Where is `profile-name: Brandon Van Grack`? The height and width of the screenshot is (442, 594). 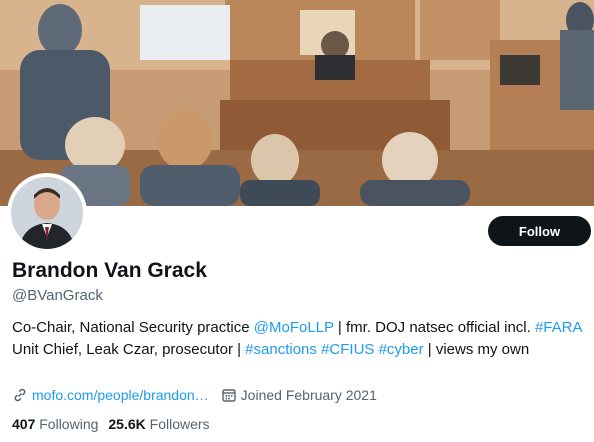
profile-name: Brandon Van Grack is located at coordinates (109, 270).